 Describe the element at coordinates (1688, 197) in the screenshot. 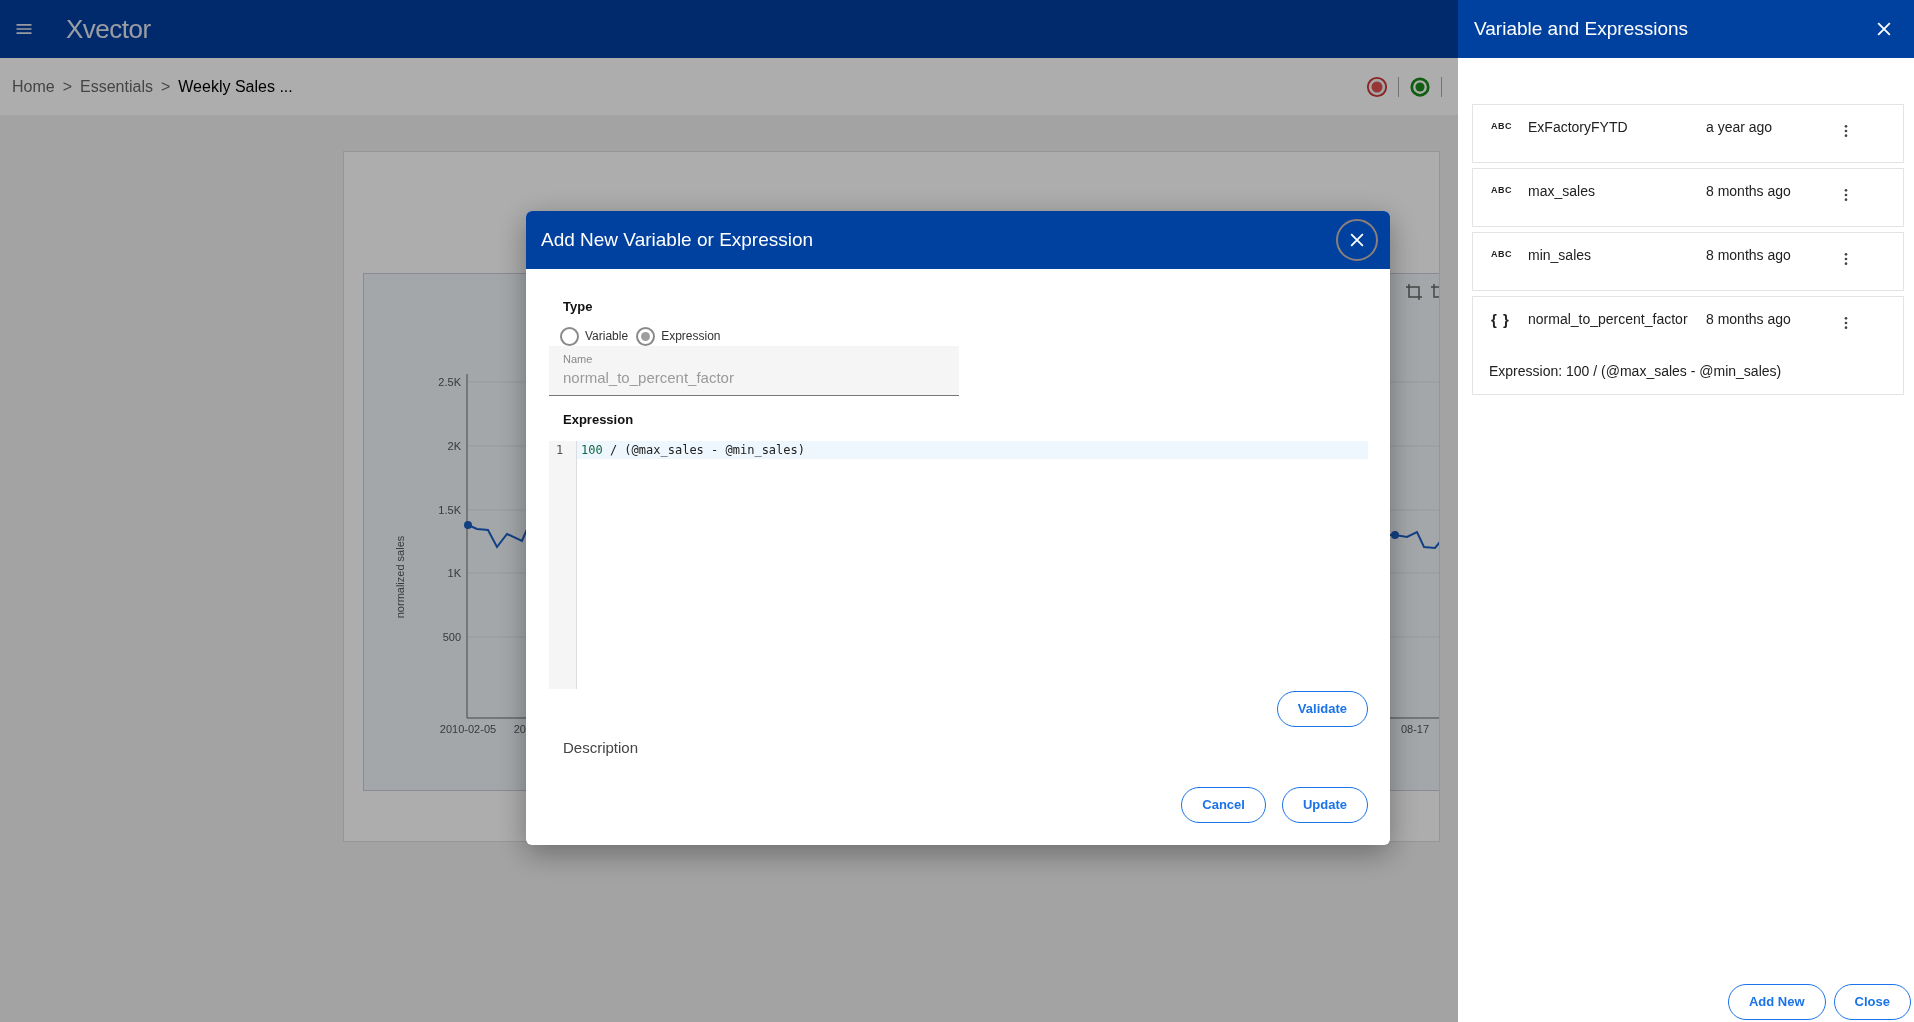

I see `variable-card: ABC max_sales 8 months ago` at that location.